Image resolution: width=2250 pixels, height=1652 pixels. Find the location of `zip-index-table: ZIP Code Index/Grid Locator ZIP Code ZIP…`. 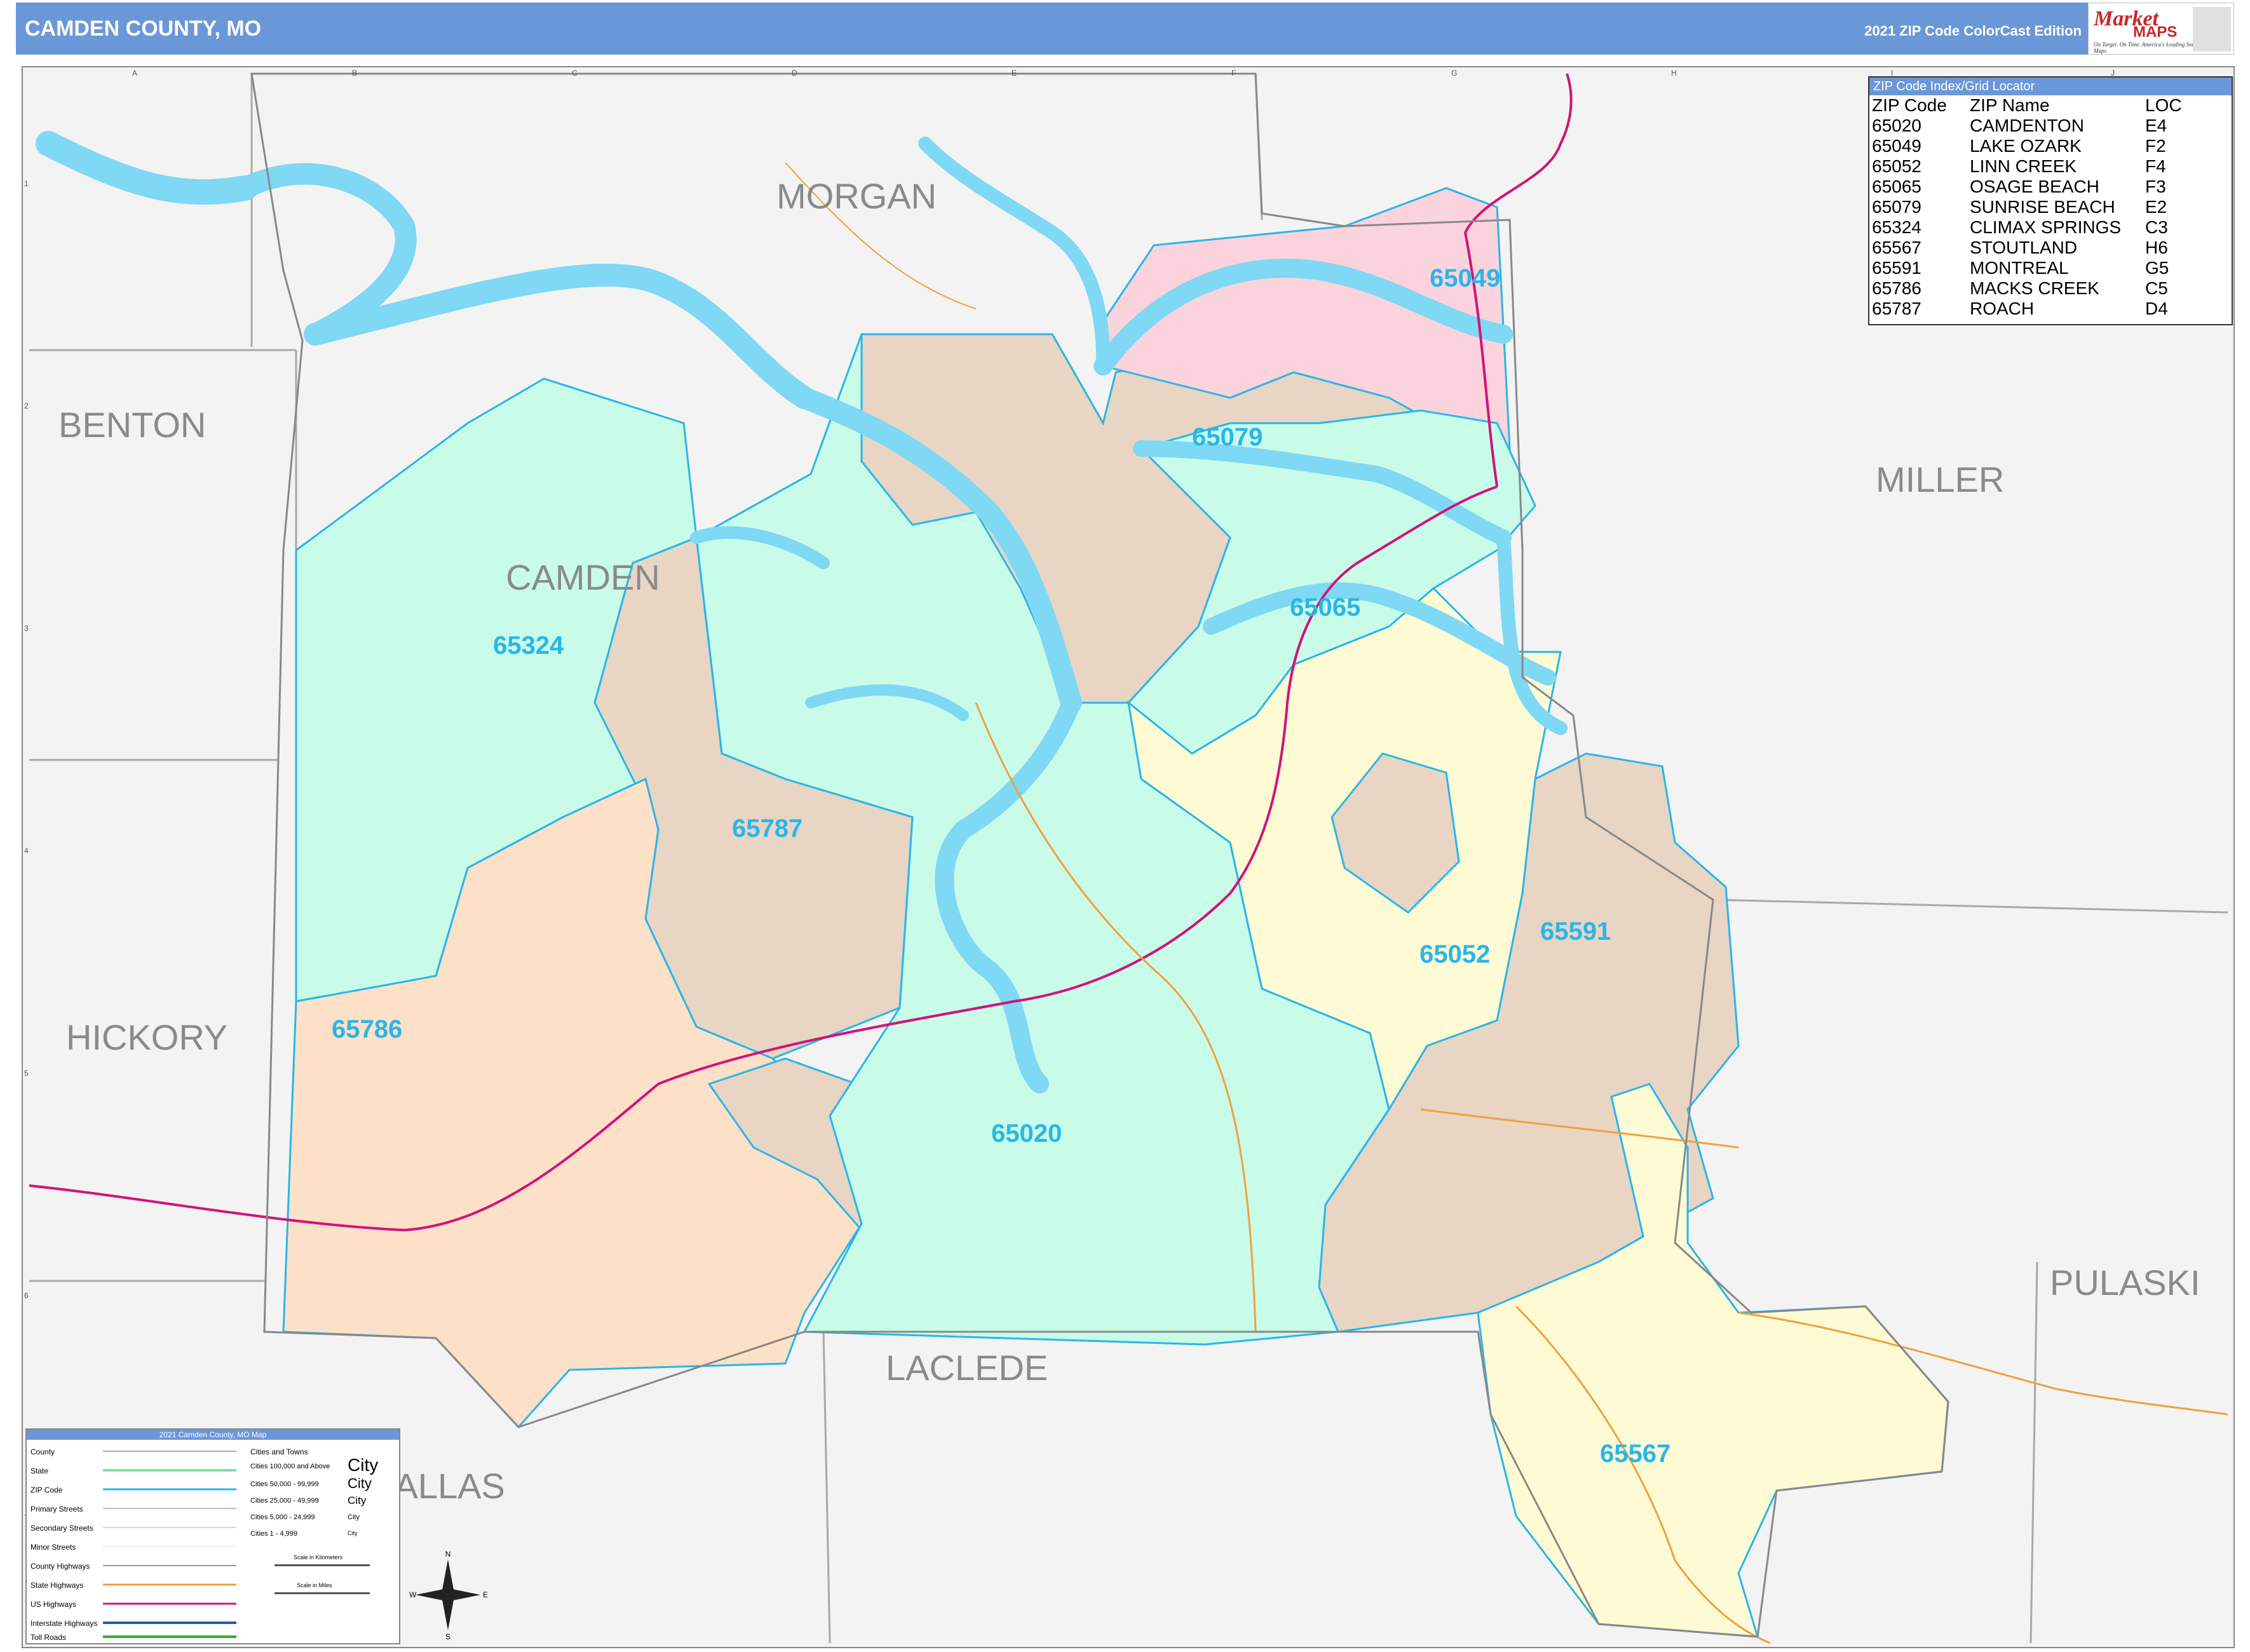

zip-index-table: ZIP Code Index/Grid Locator ZIP Code ZIP… is located at coordinates (2050, 201).